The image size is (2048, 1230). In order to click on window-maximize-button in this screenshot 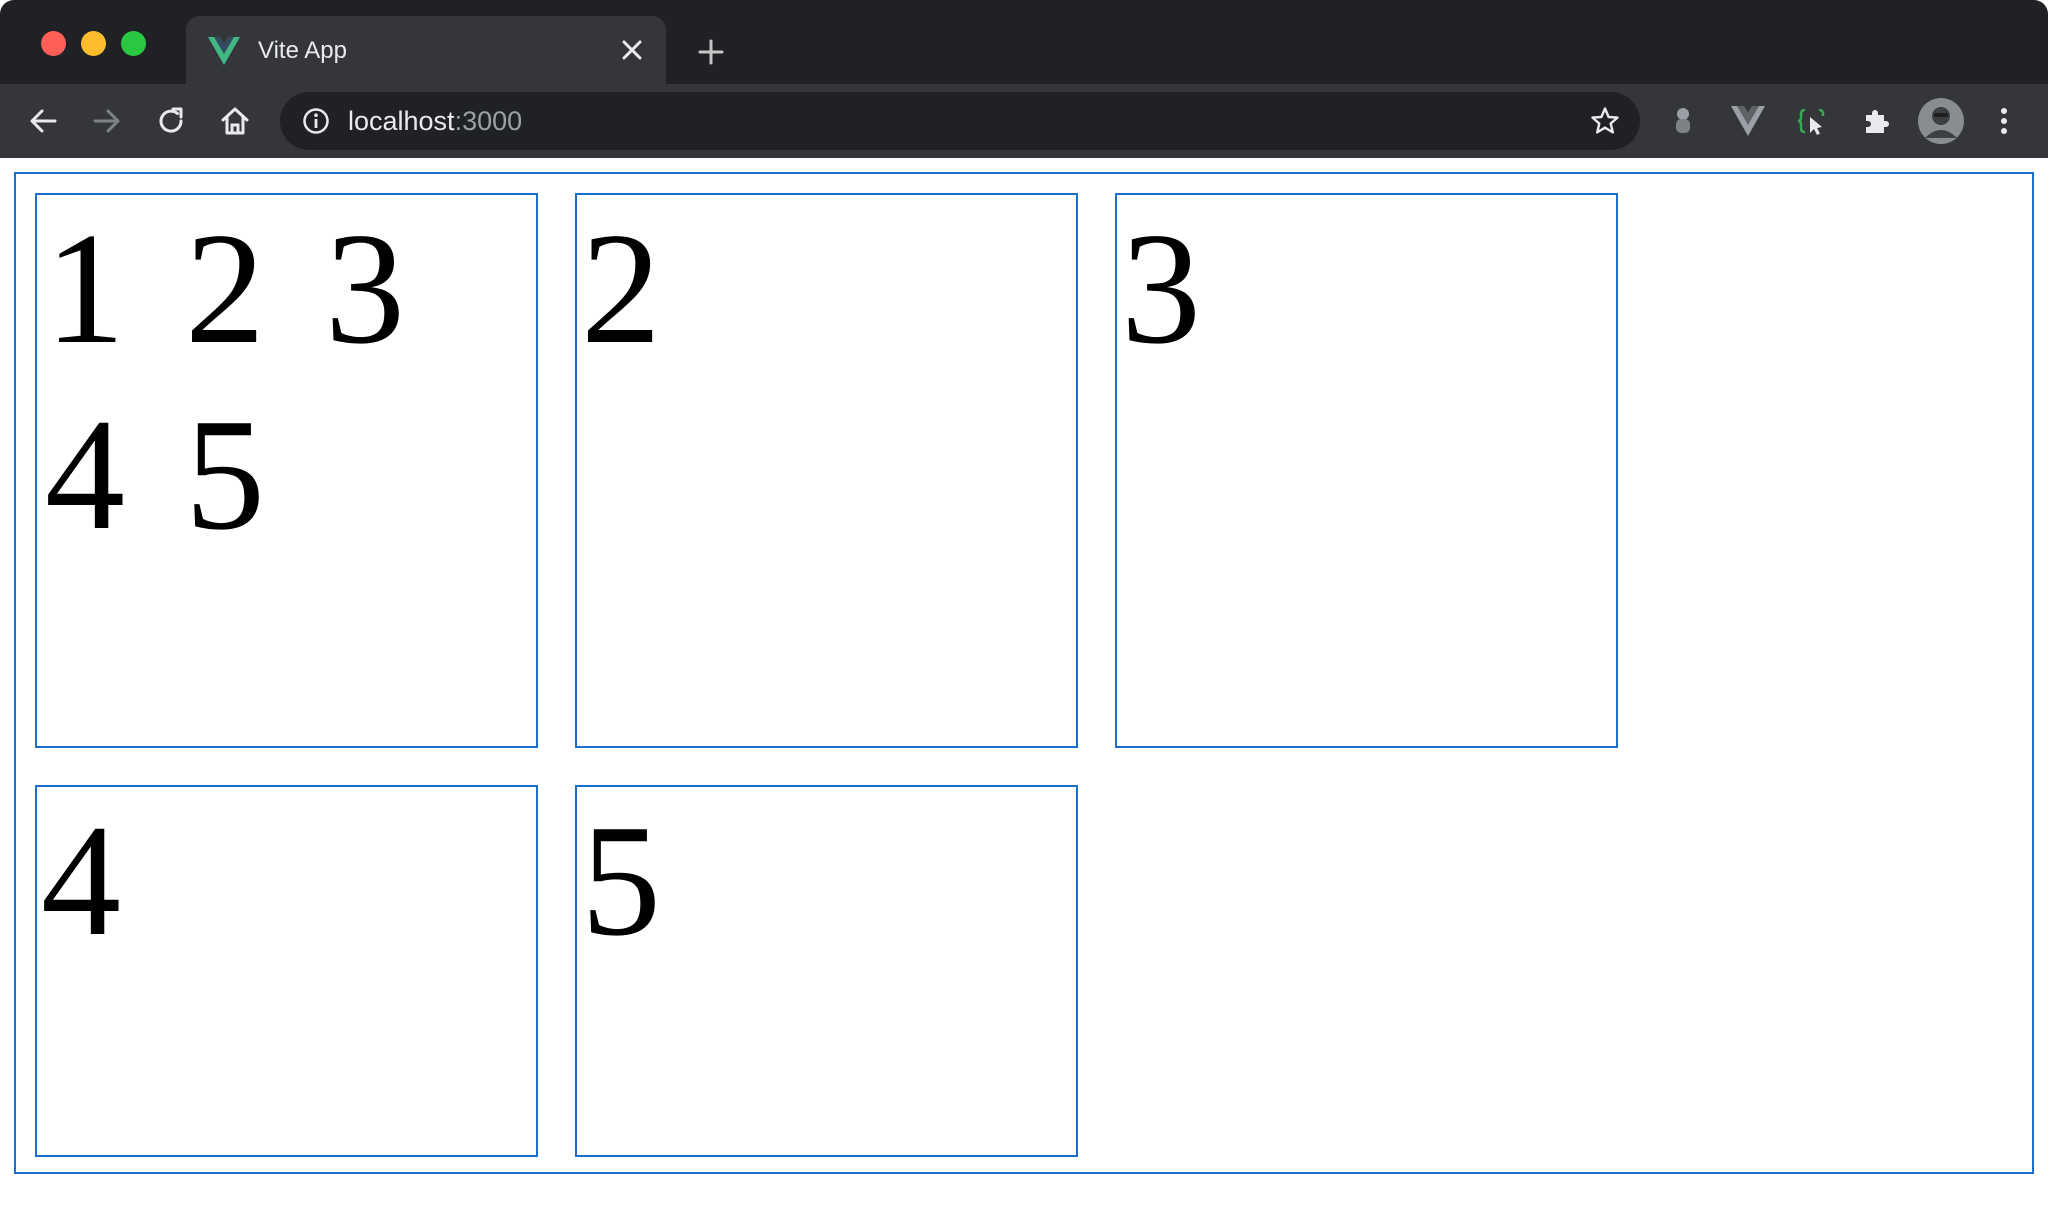, I will do `click(133, 43)`.